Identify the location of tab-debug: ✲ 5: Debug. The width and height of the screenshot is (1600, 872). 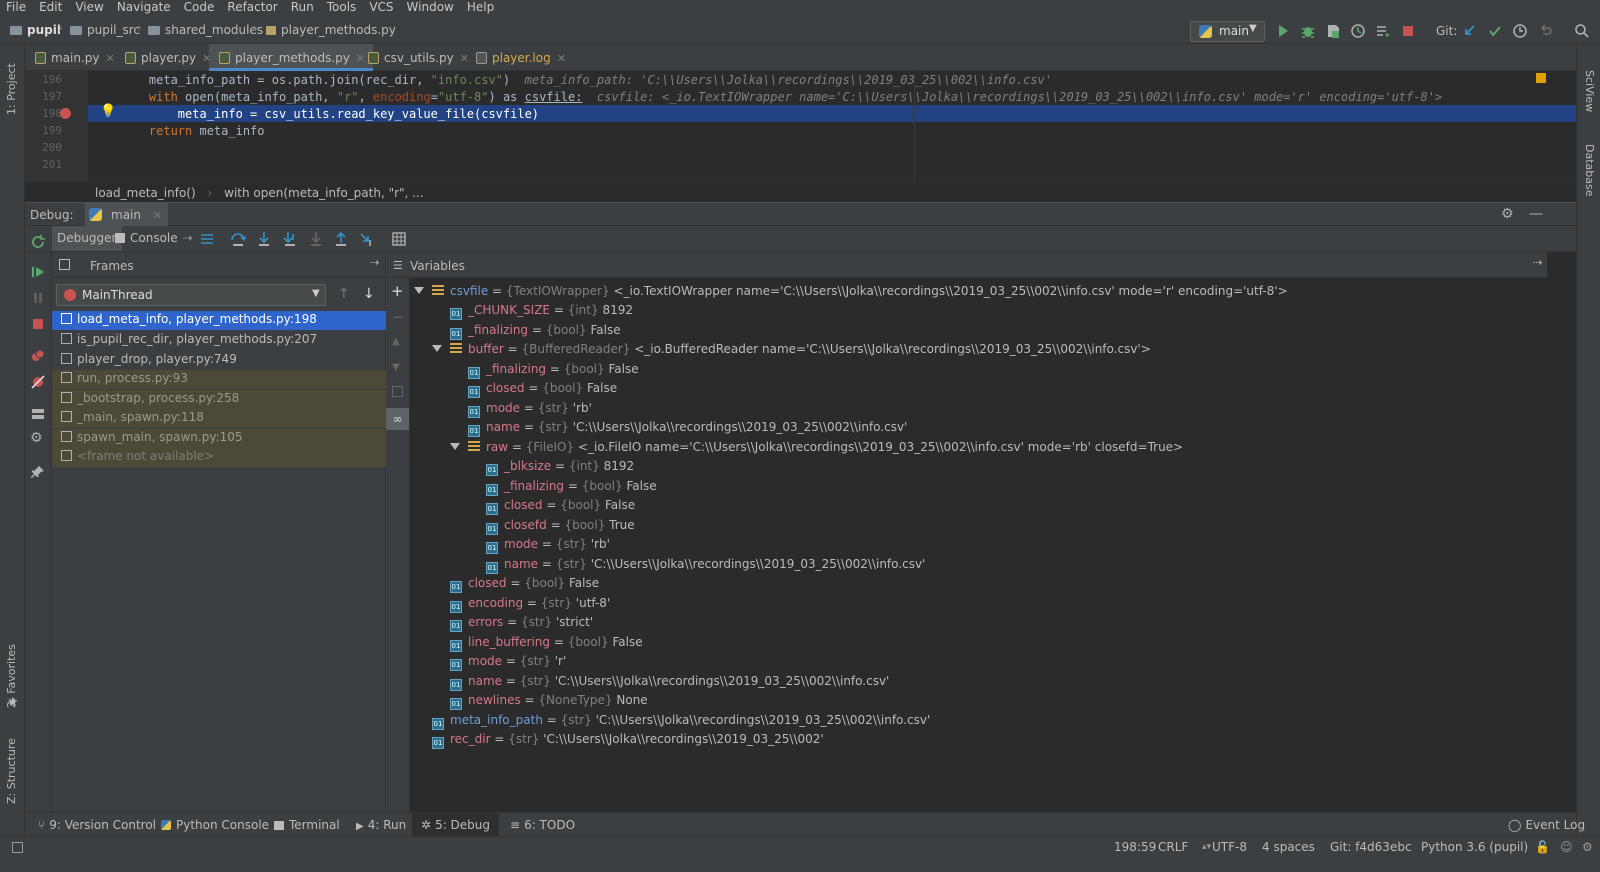
(456, 825).